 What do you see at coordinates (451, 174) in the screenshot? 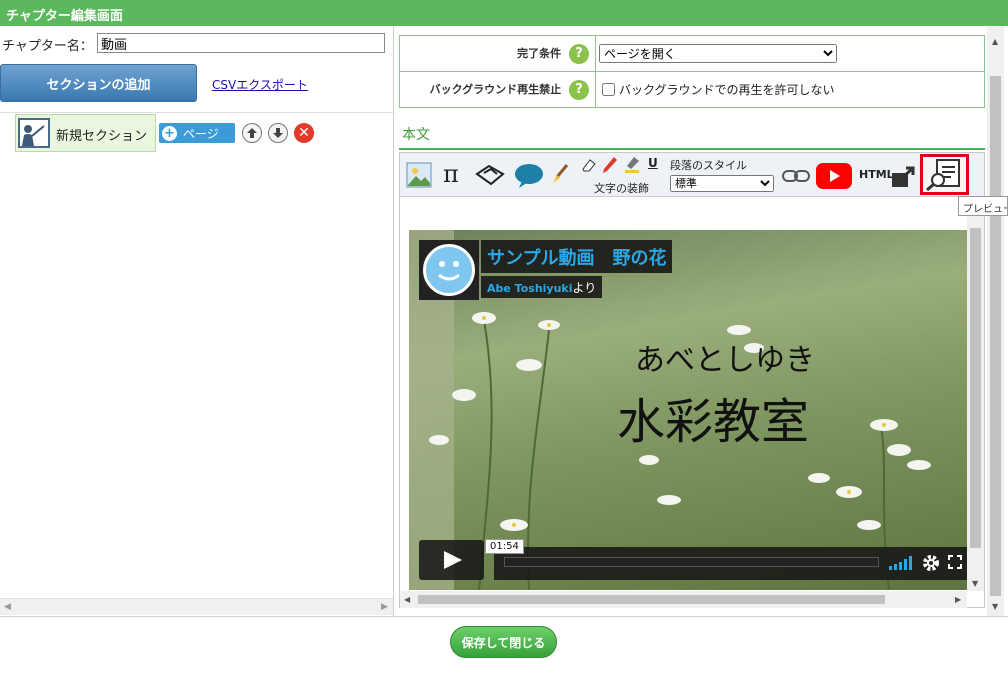
I see `pi-icon: π` at bounding box center [451, 174].